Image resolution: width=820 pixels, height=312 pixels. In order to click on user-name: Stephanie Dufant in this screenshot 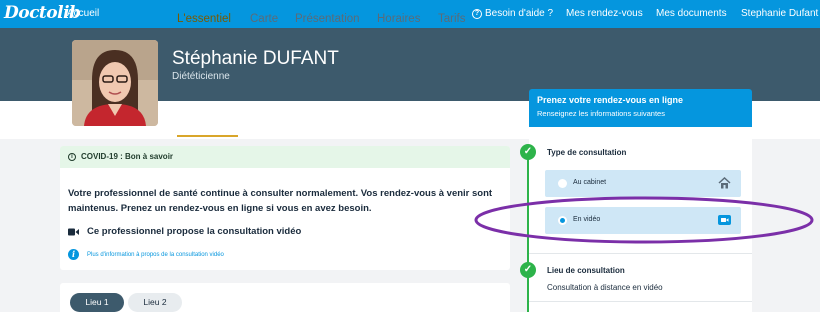, I will do `click(780, 13)`.